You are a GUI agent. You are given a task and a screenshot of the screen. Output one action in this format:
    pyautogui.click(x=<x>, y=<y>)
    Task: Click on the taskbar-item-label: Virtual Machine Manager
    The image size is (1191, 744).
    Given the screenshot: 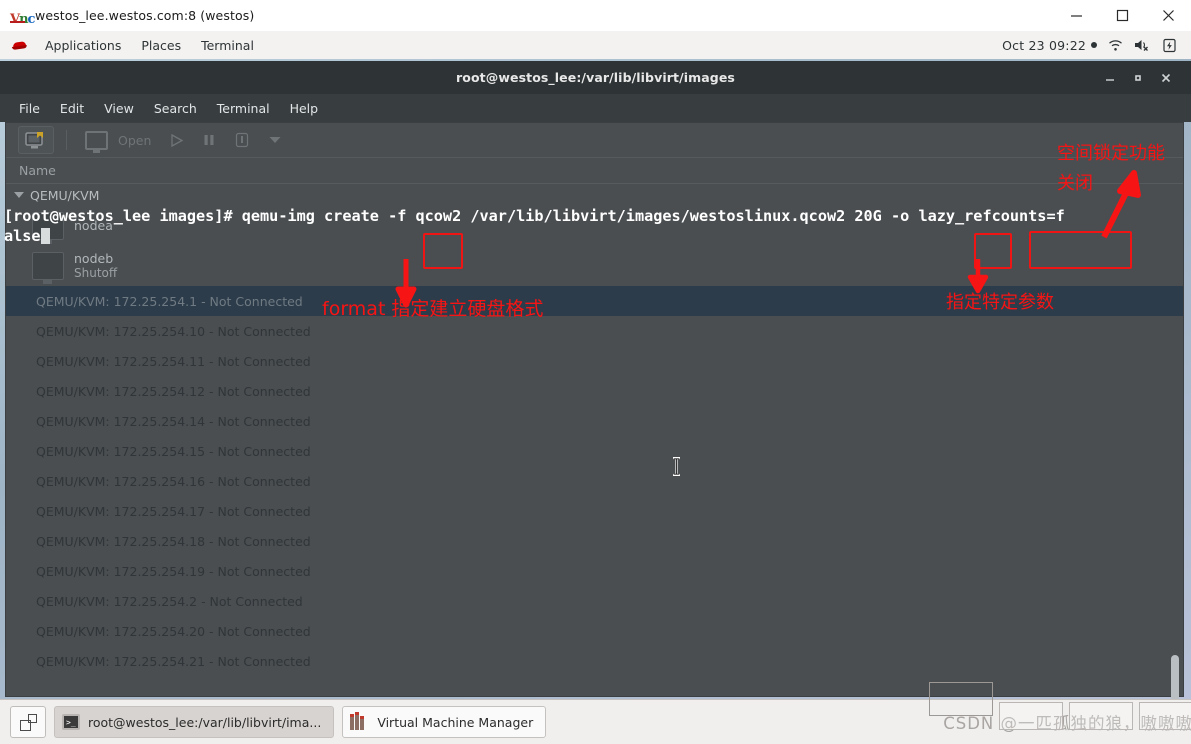 What is the action you would take?
    pyautogui.click(x=455, y=722)
    